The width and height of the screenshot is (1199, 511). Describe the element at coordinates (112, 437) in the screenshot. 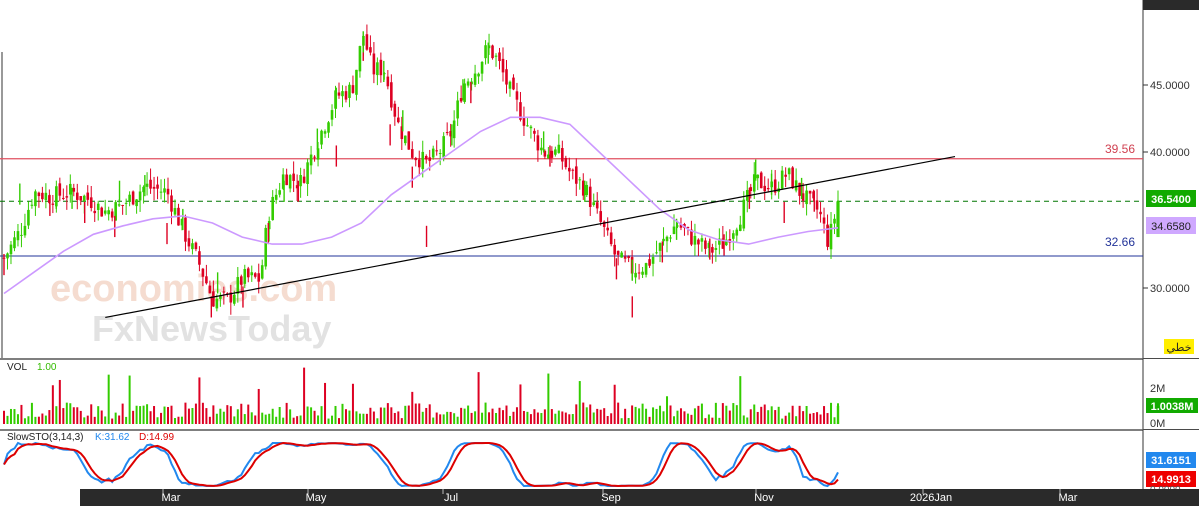

I see `stochastic-k-label: K:31.62` at that location.